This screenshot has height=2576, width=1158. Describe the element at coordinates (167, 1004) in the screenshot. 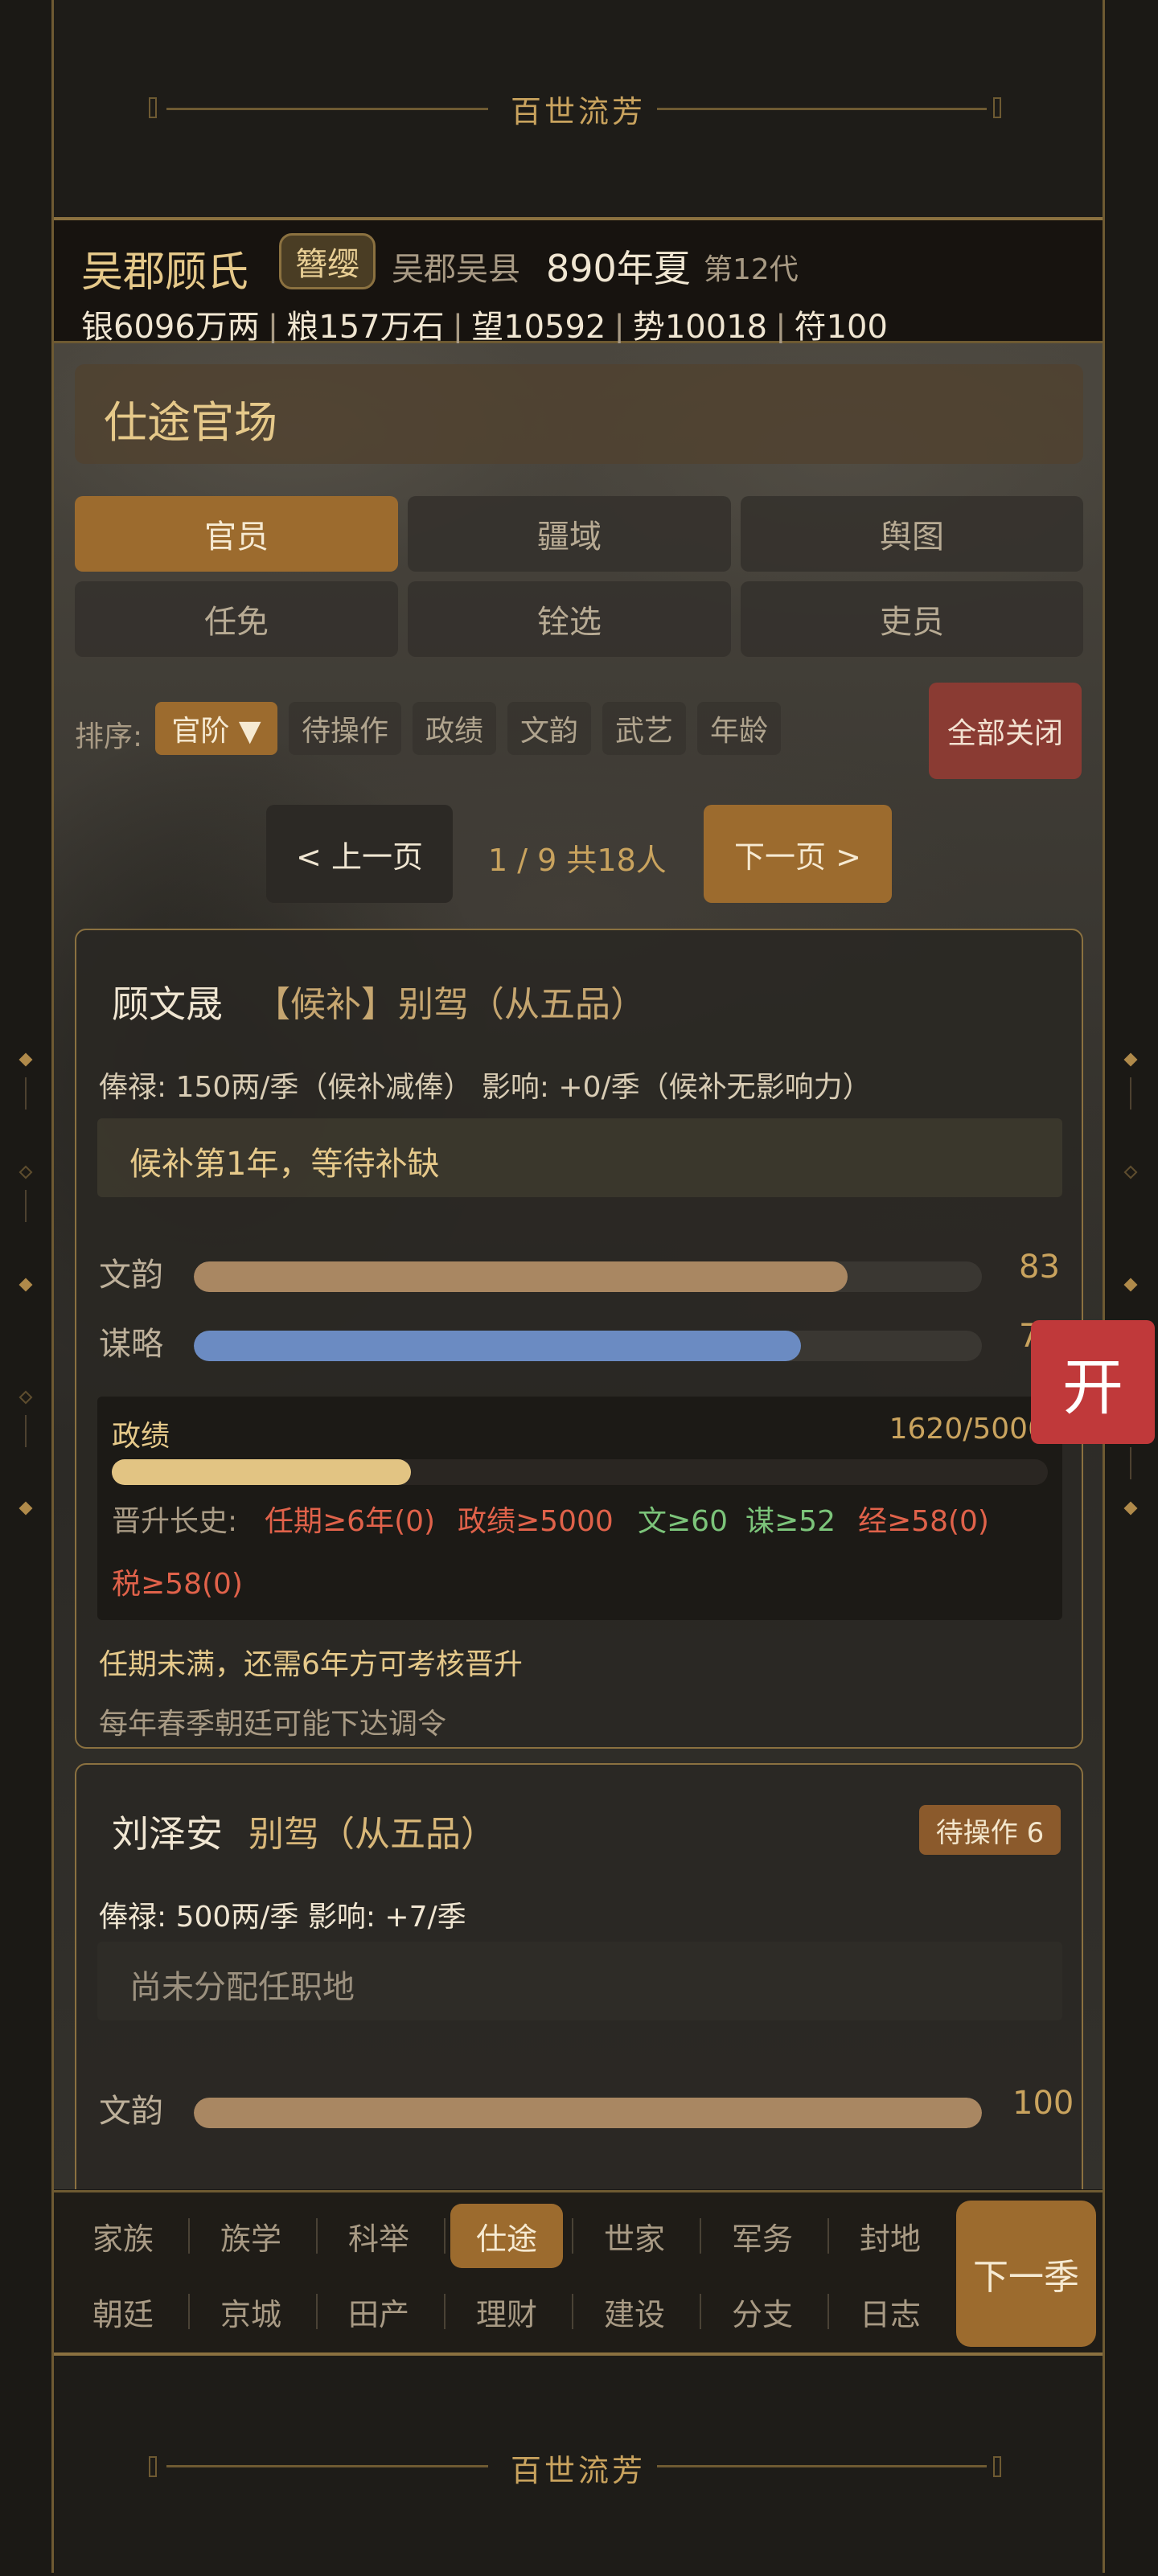

I see `official-name: 顾文晟` at that location.